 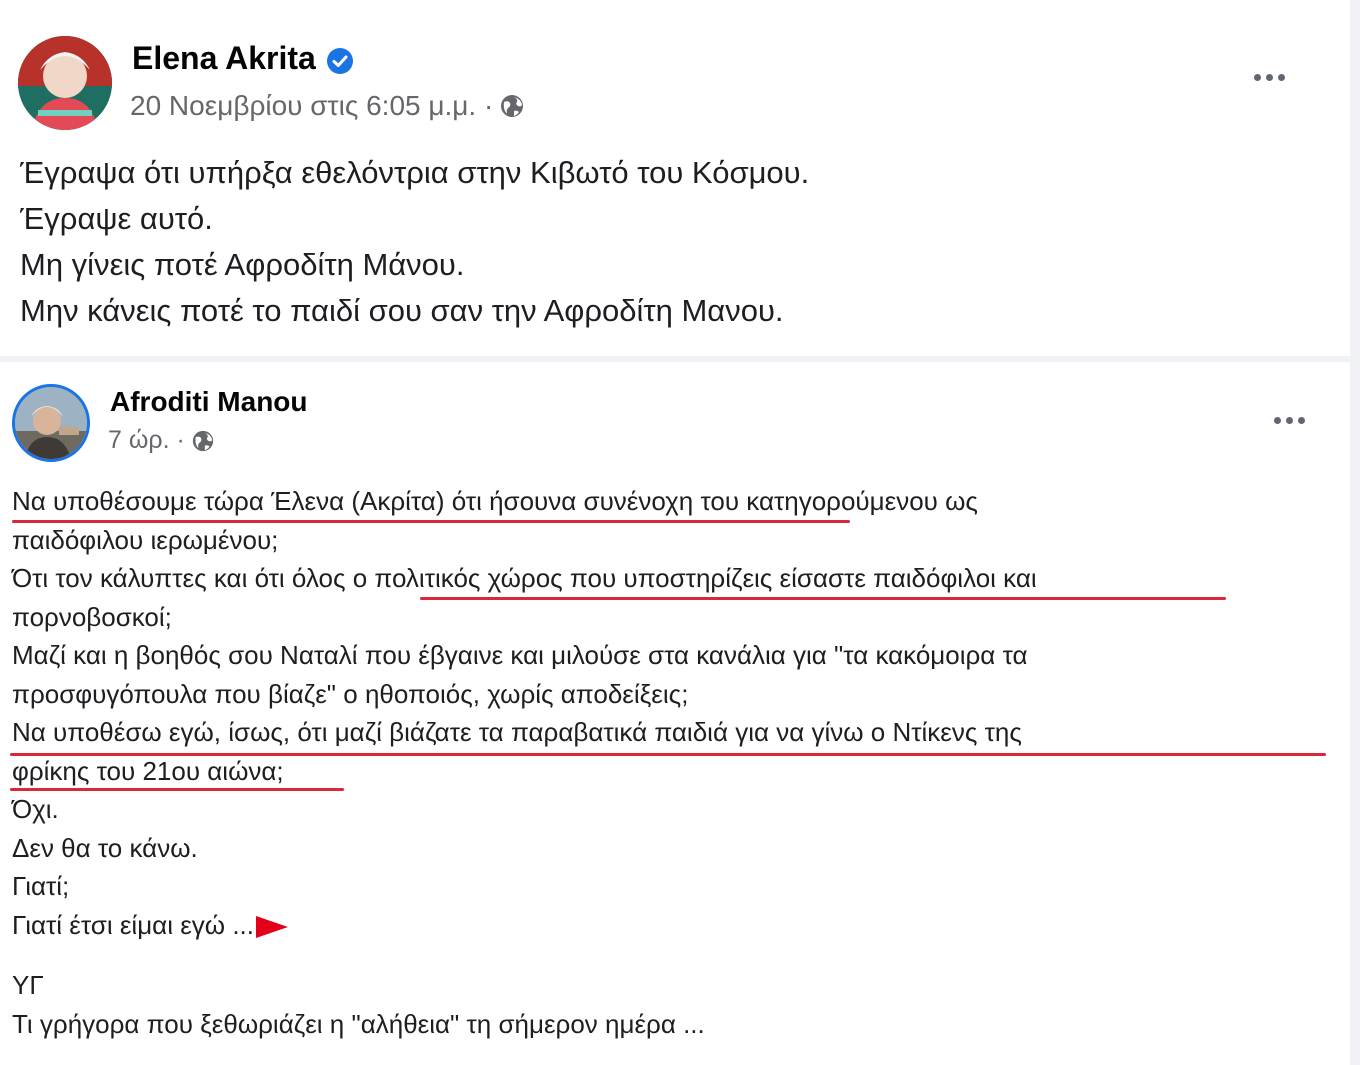 I want to click on post-meta: 7 ώρ. ·, so click(x=161, y=440).